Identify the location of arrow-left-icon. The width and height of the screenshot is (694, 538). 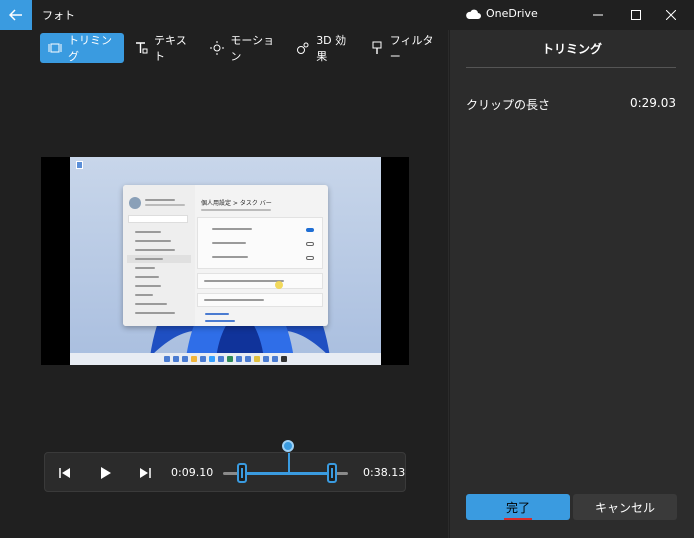
(15, 15).